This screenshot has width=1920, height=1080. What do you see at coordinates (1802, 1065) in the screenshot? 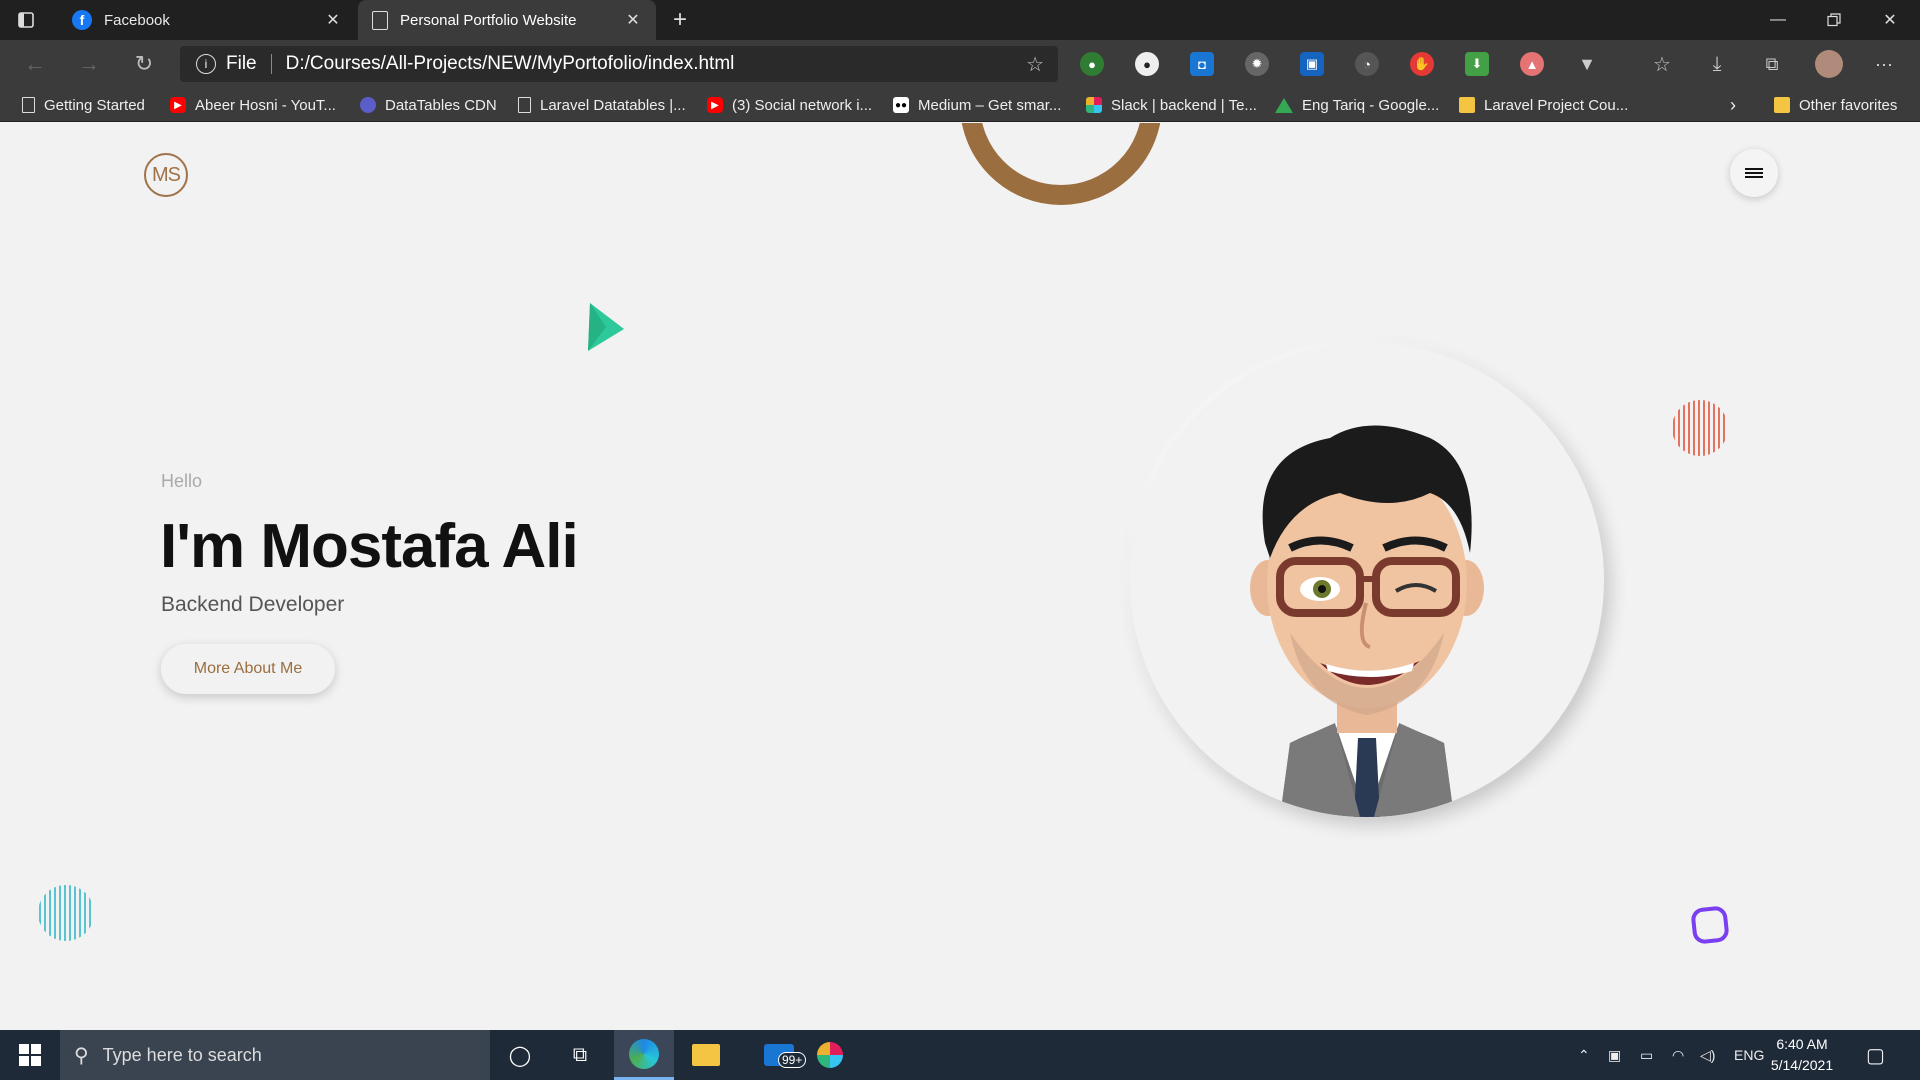
I see `clock-date: 5/14/2021` at bounding box center [1802, 1065].